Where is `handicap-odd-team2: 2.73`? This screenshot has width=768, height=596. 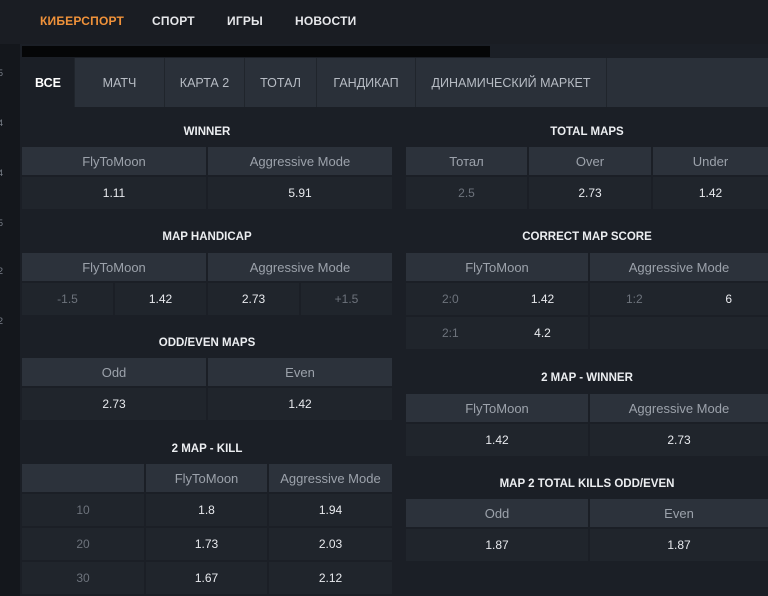 handicap-odd-team2: 2.73 is located at coordinates (253, 299).